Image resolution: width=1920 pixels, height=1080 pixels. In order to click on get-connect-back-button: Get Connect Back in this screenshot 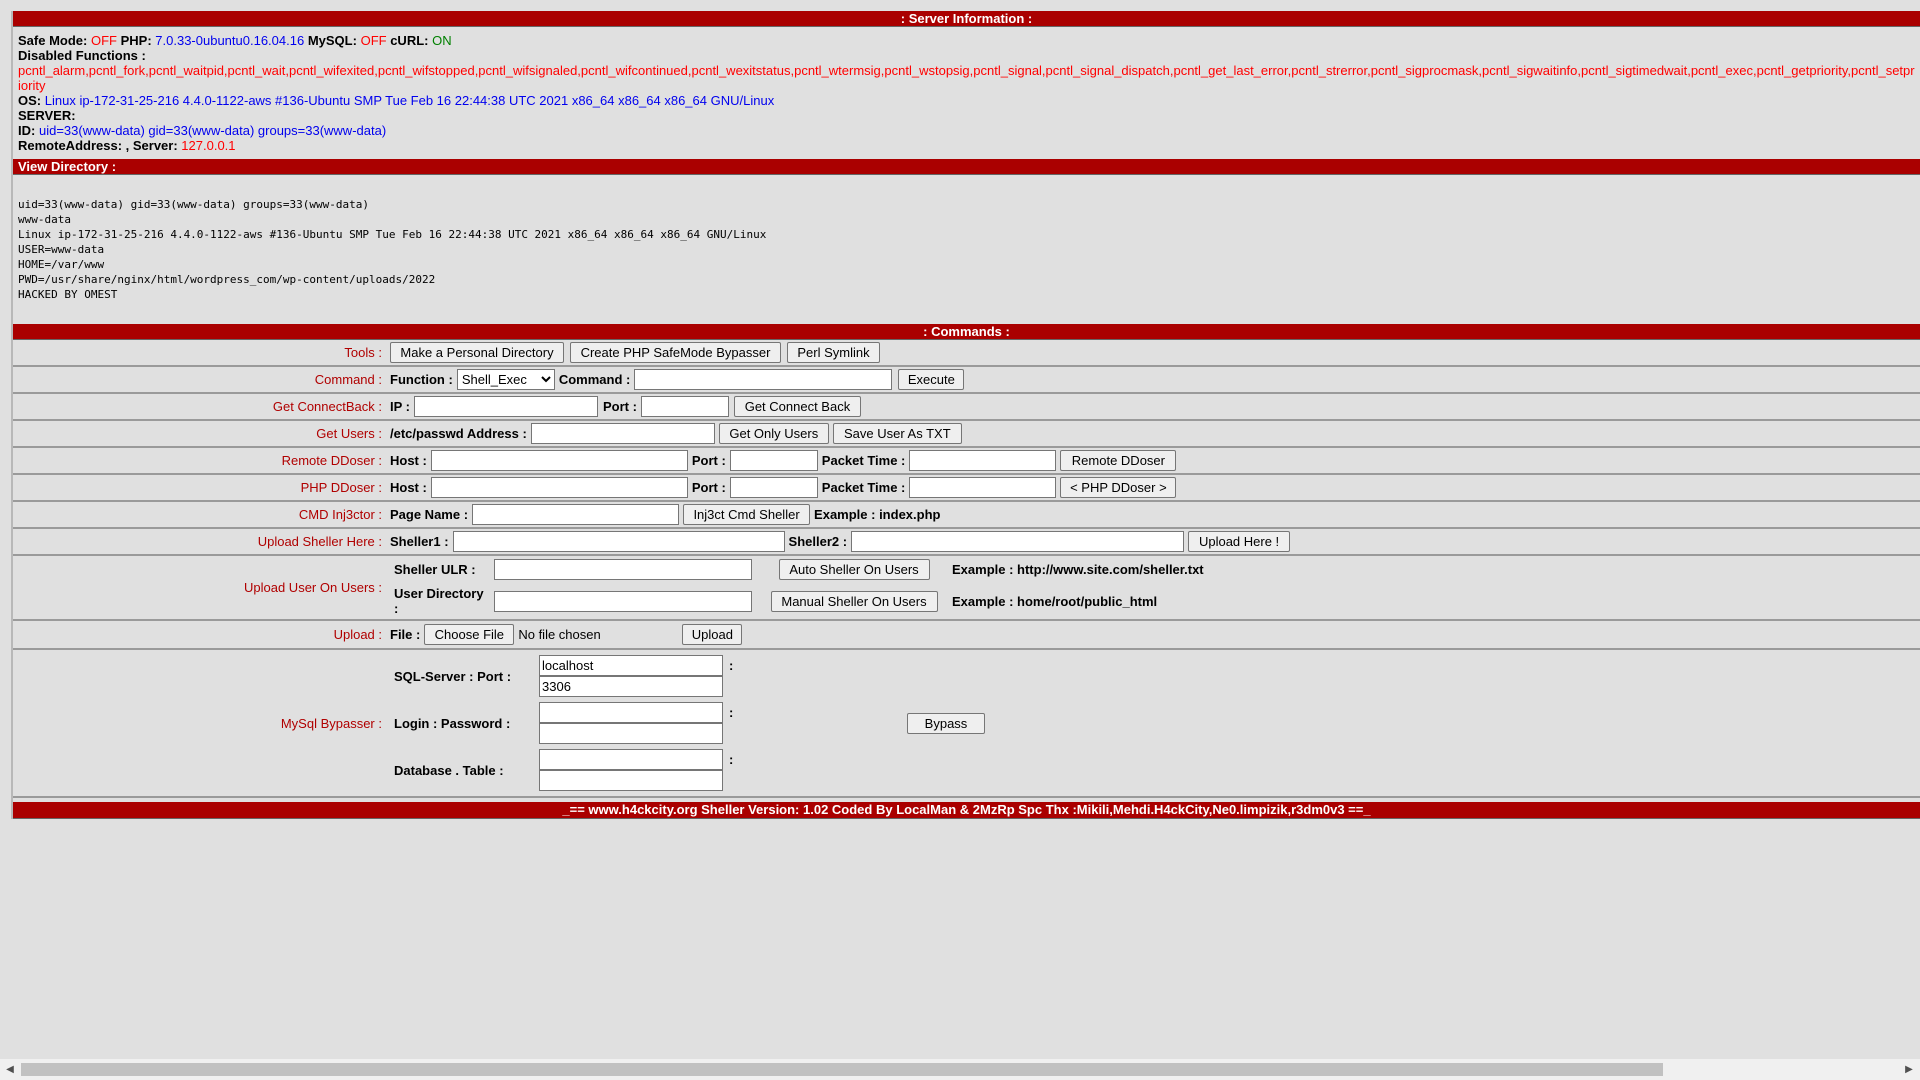, I will do `click(797, 406)`.